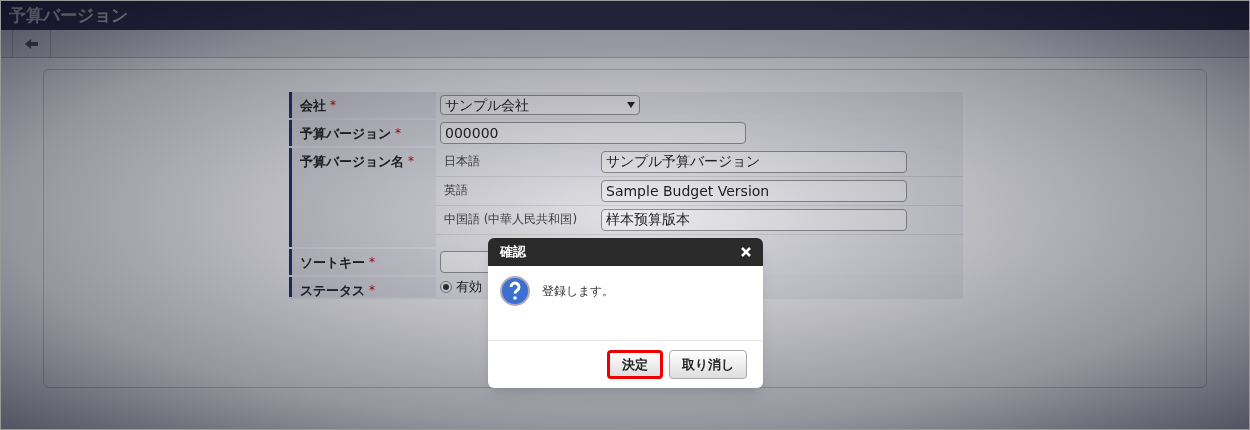 The height and width of the screenshot is (430, 1250). What do you see at coordinates (515, 291) in the screenshot?
I see `question-icon` at bounding box center [515, 291].